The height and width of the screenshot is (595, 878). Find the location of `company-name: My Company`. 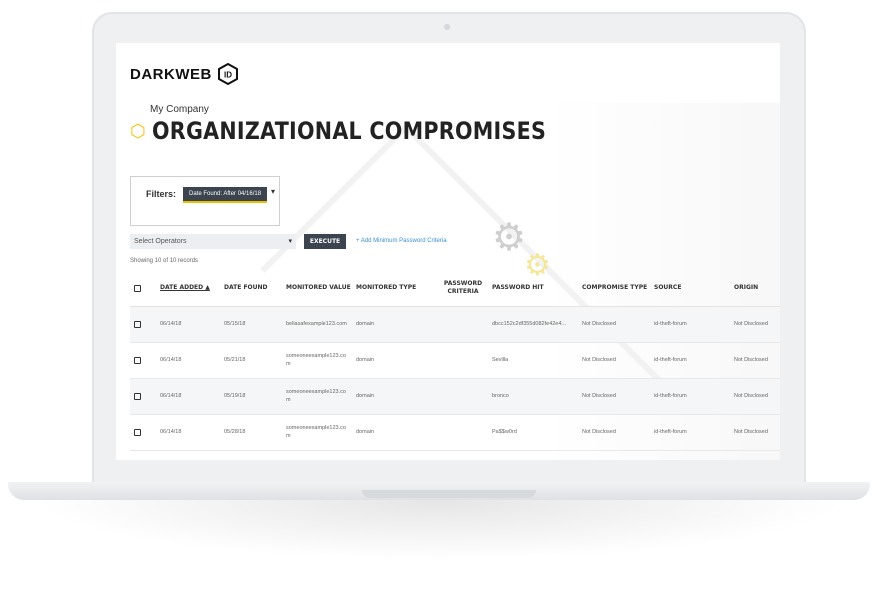

company-name: My Company is located at coordinates (179, 109).